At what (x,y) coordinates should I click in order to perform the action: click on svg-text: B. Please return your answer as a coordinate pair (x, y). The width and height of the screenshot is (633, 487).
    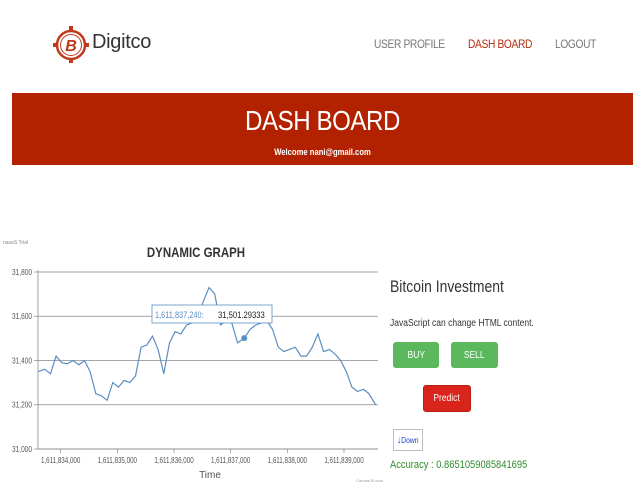
    Looking at the image, I should click on (71, 46).